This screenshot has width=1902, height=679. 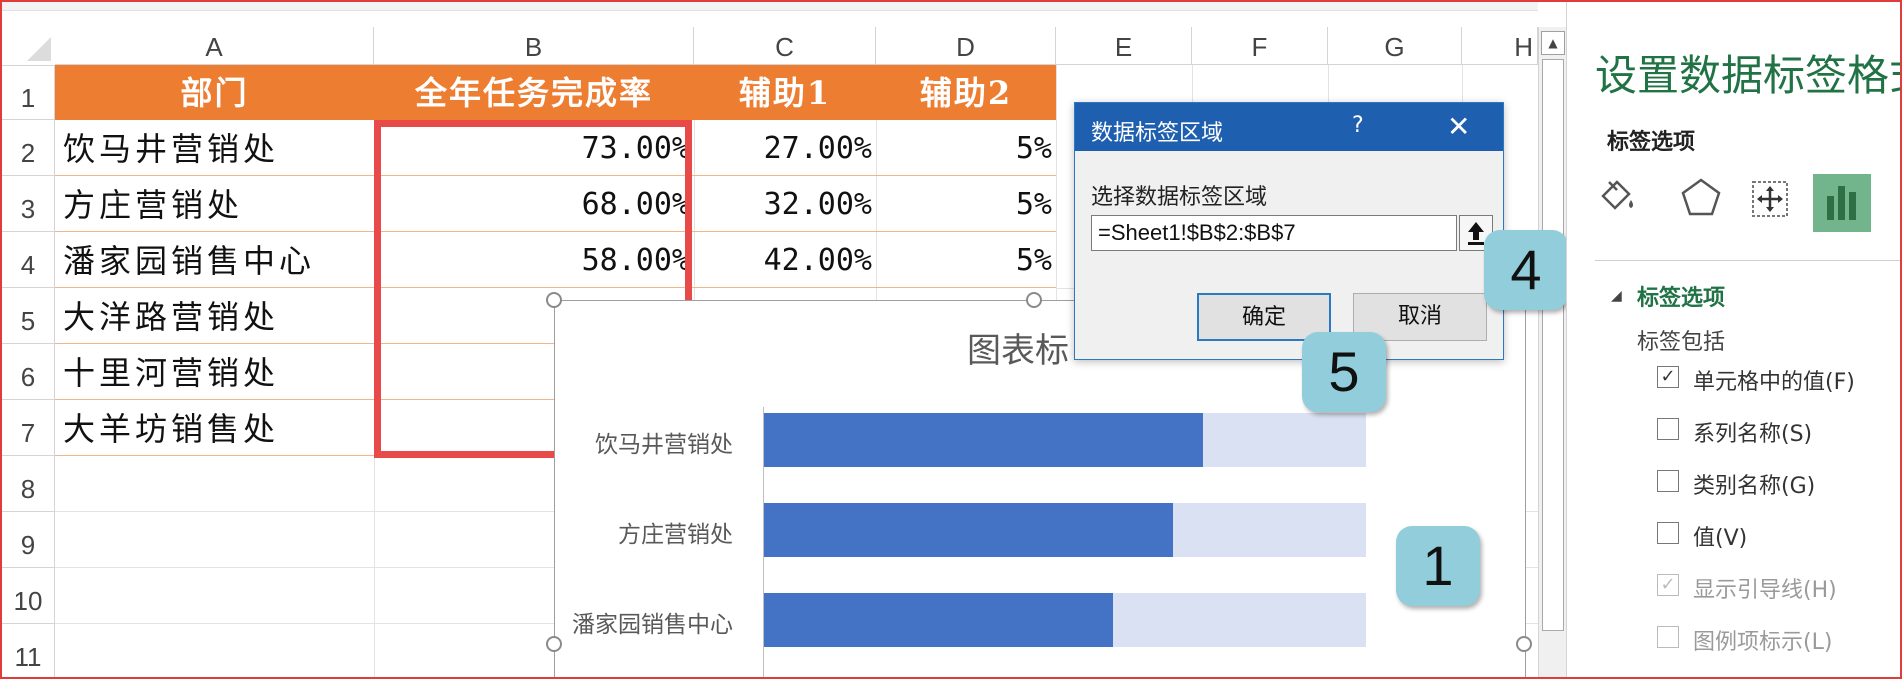 What do you see at coordinates (28, 204) in the screenshot?
I see `row-header-3: 3` at bounding box center [28, 204].